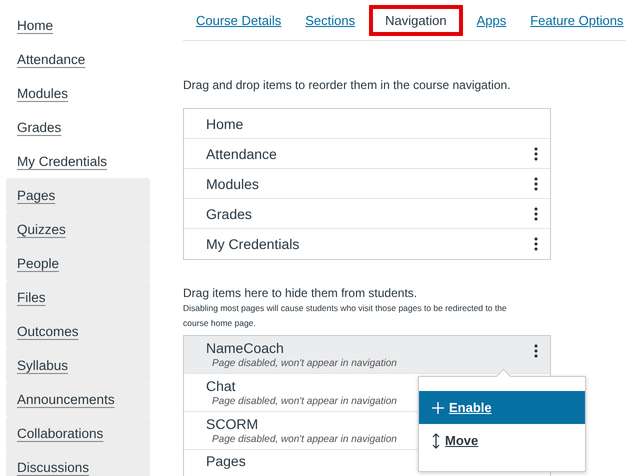  I want to click on nav-item-label: My Credentials, so click(253, 244).